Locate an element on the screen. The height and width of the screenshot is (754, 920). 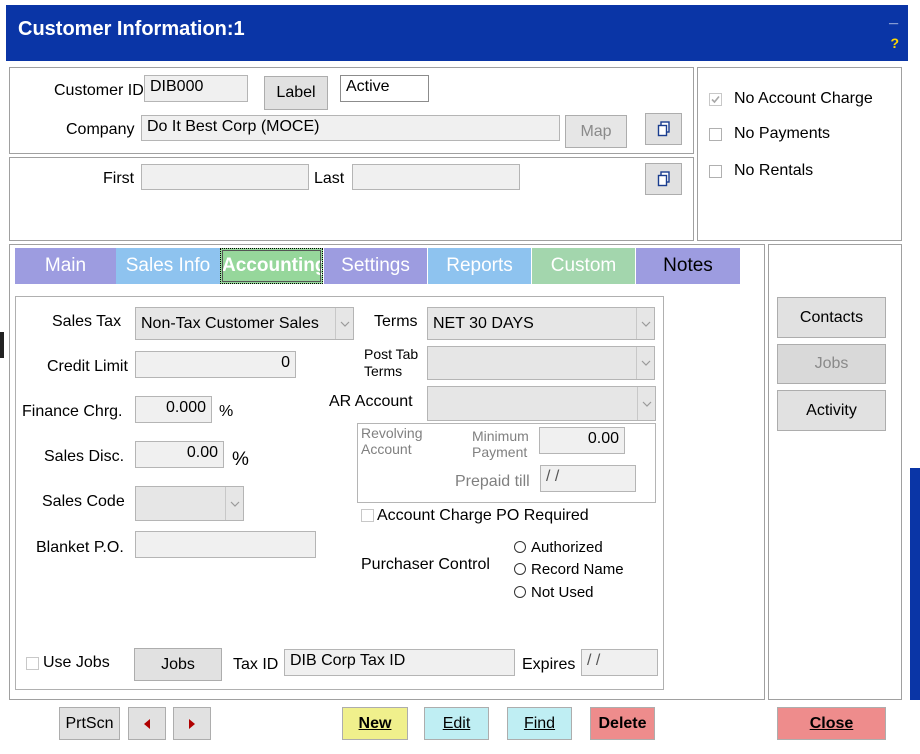
map-button: Map is located at coordinates (596, 131).